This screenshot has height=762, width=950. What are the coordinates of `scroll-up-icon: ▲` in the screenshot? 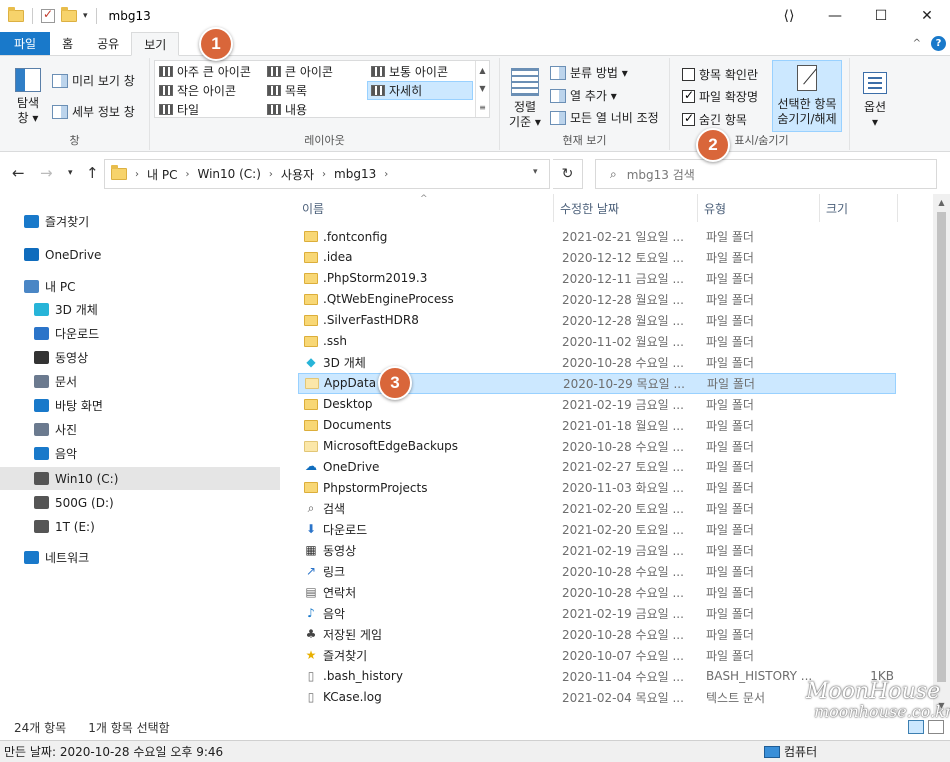 It's located at (941, 202).